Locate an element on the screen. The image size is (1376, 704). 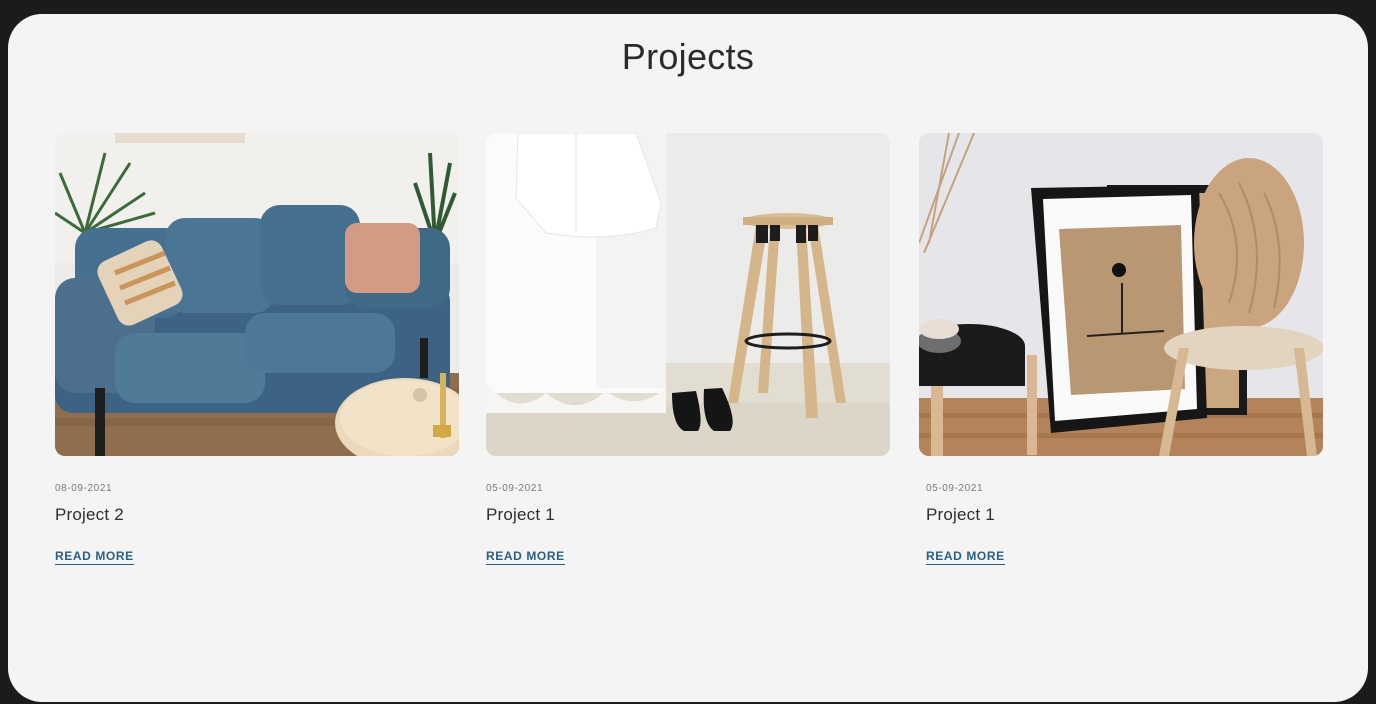
page-title: Projects is located at coordinates (688, 56).